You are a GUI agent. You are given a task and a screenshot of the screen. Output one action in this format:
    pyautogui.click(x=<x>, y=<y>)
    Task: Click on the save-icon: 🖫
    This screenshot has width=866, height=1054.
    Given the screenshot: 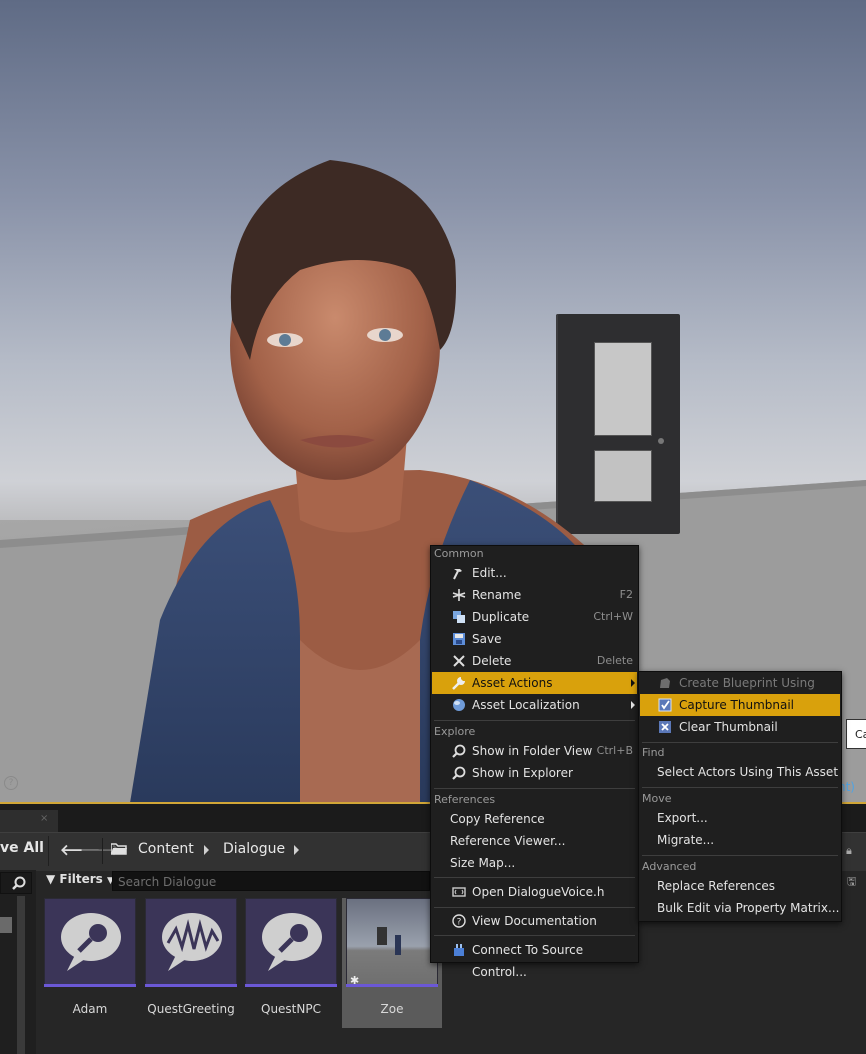 What is the action you would take?
    pyautogui.click(x=851, y=882)
    